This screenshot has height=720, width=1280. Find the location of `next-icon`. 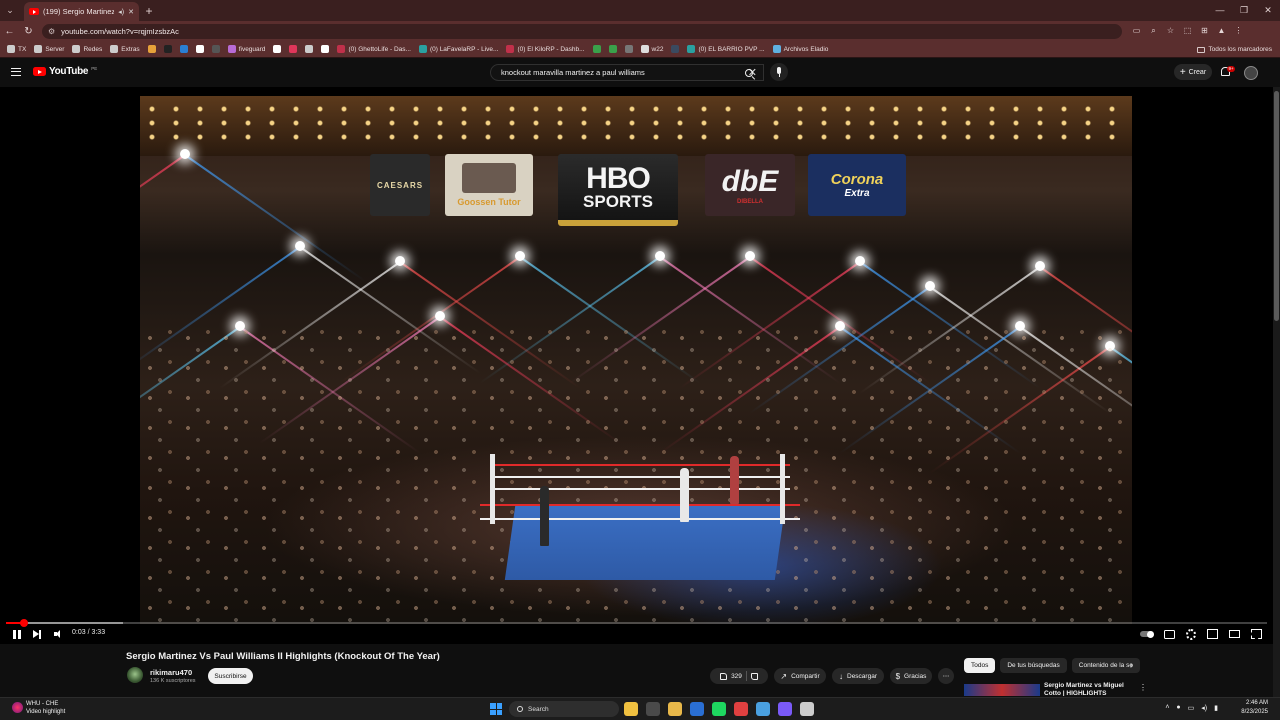

next-icon is located at coordinates (37, 634).